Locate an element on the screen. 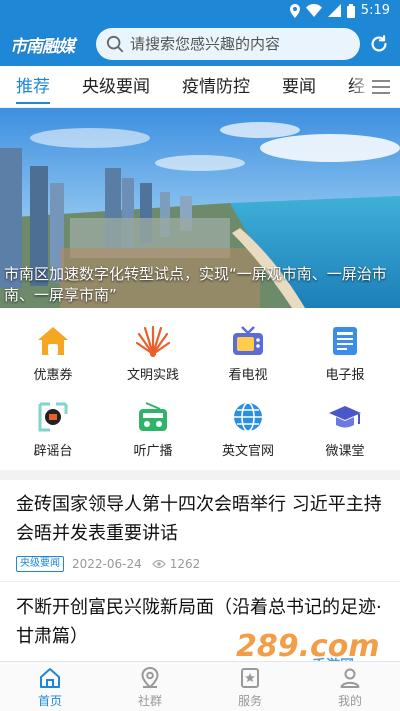 The width and height of the screenshot is (400, 711). tab-item: 推荐 is located at coordinates (33, 86).